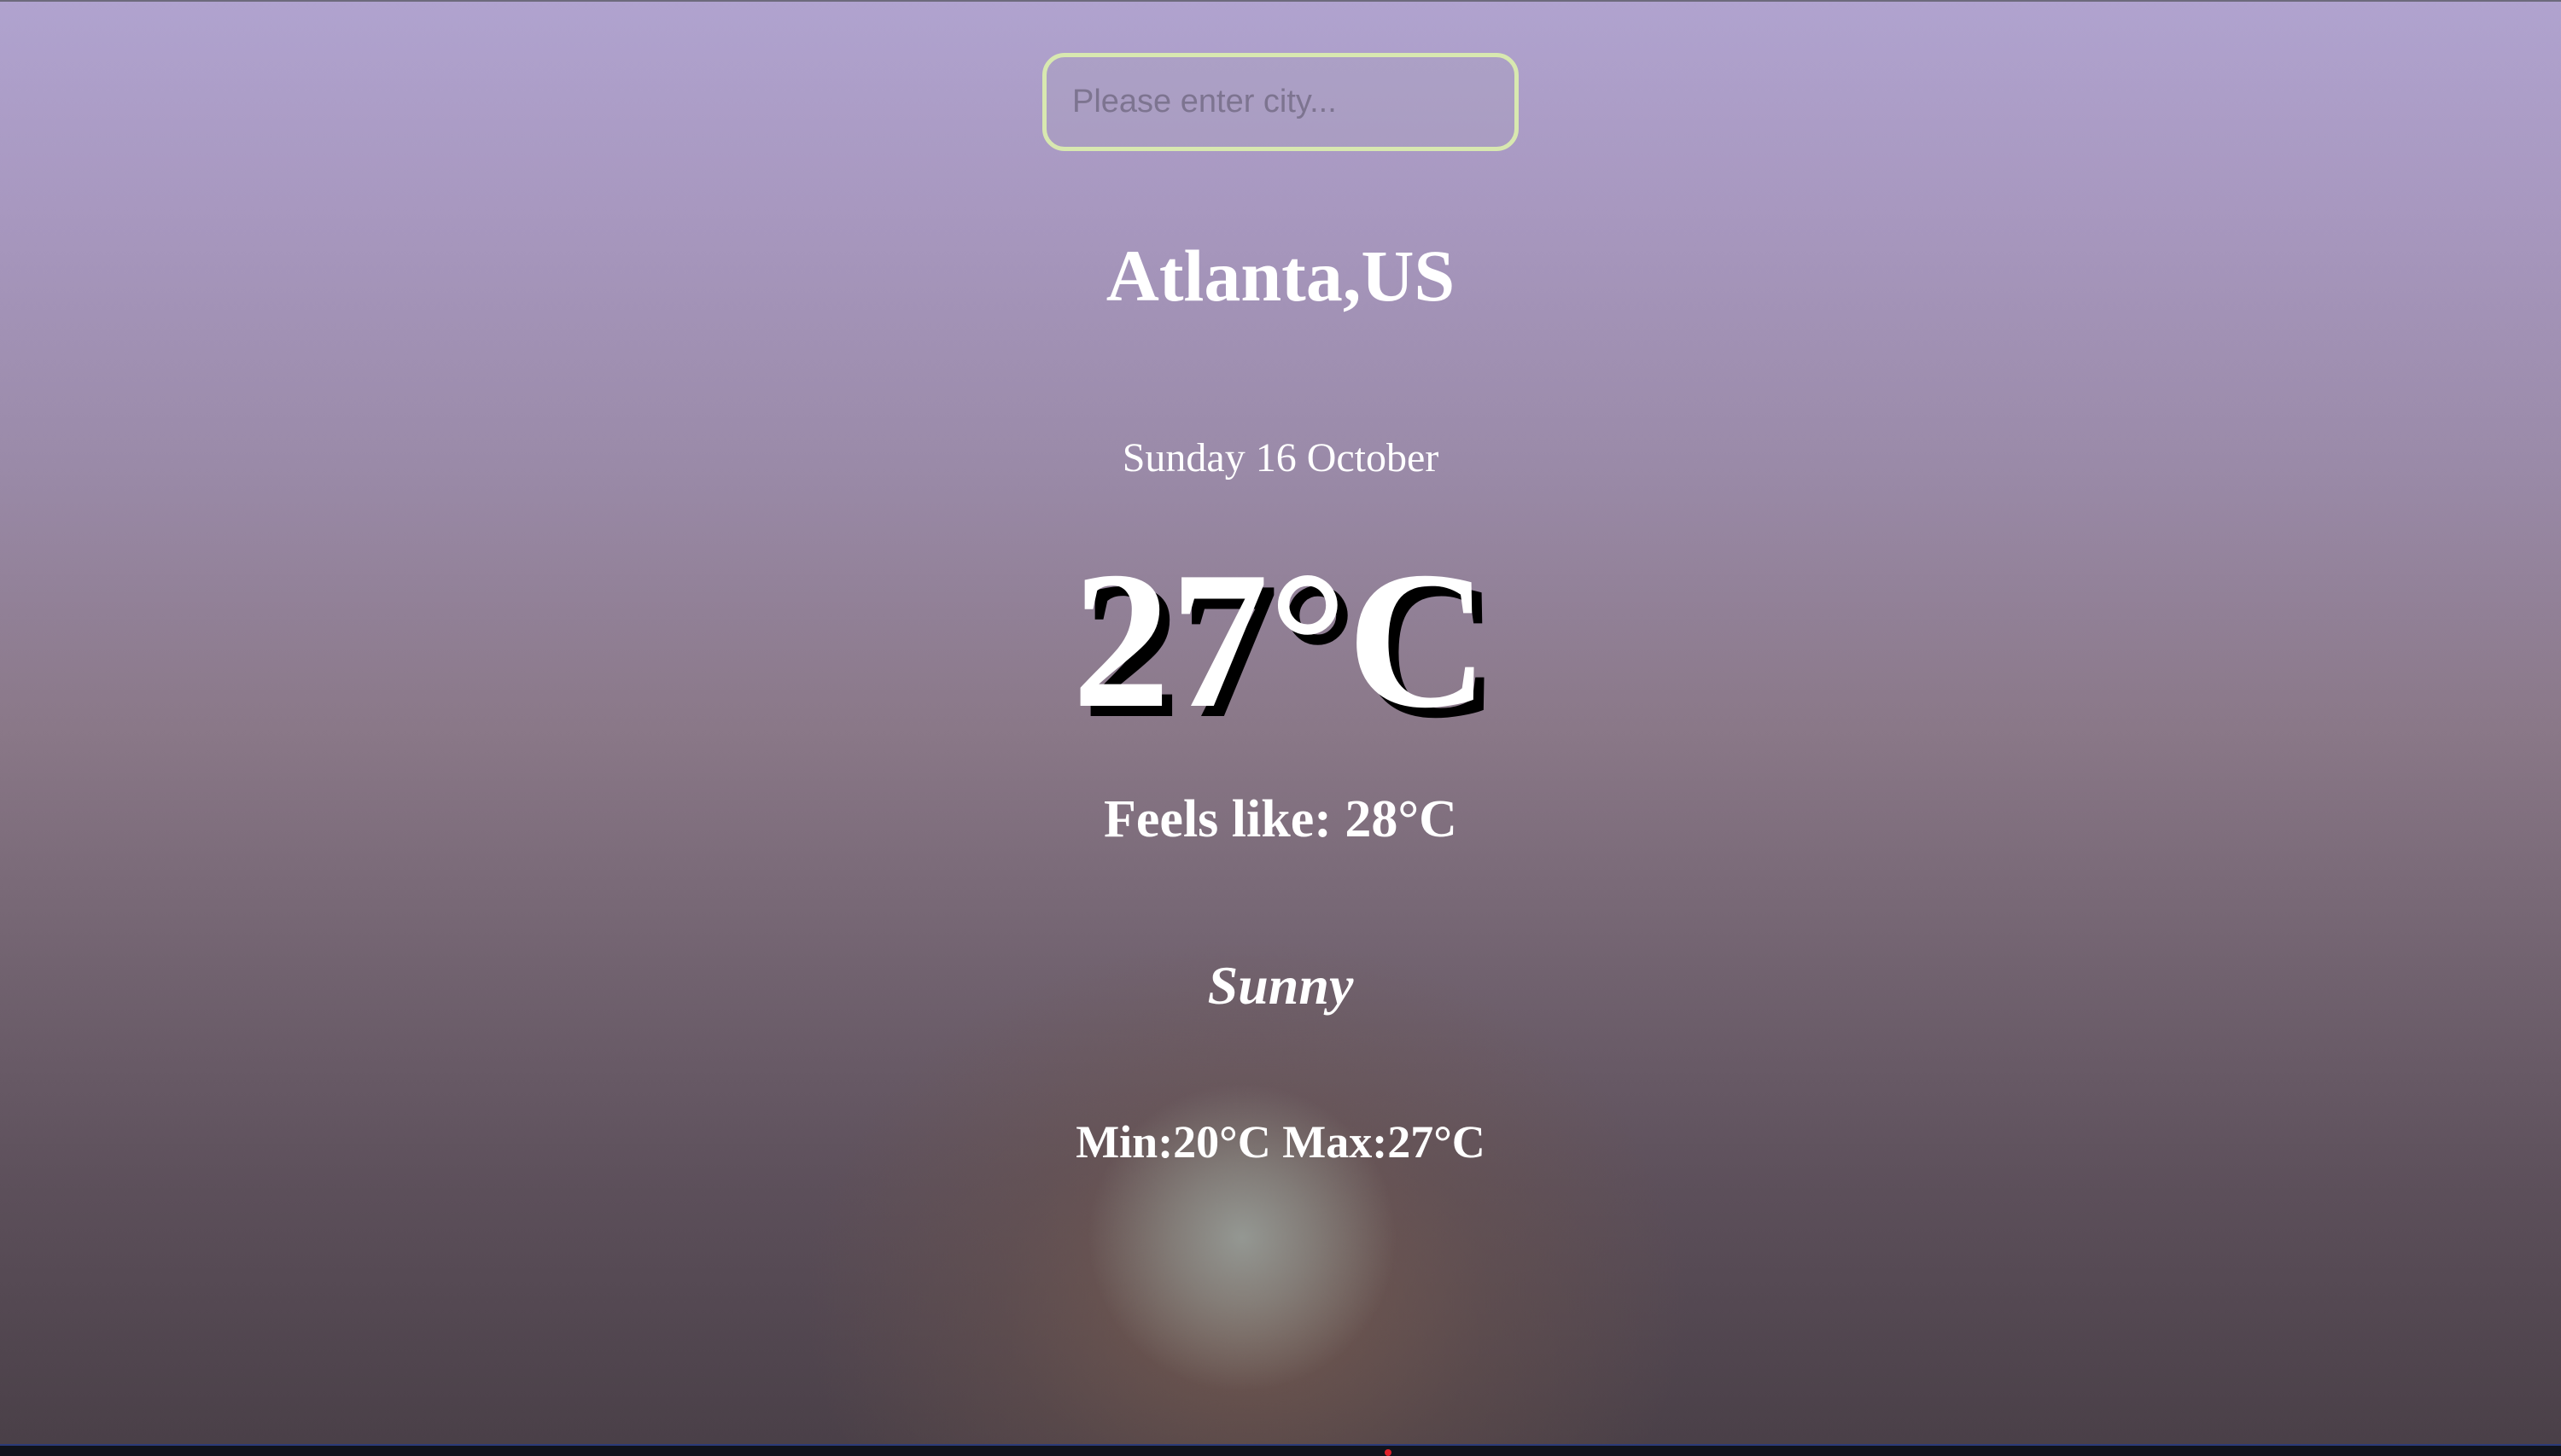 This screenshot has height=1456, width=2561. What do you see at coordinates (1280, 1) in the screenshot?
I see `top-border` at bounding box center [1280, 1].